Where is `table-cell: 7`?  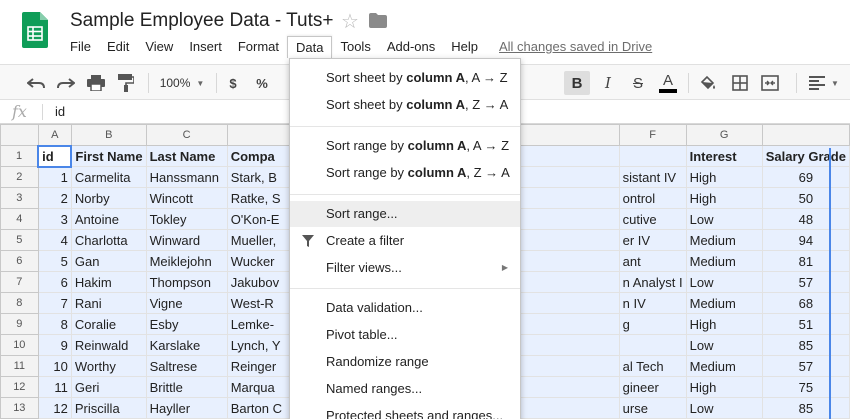
table-cell: 7 is located at coordinates (54, 303).